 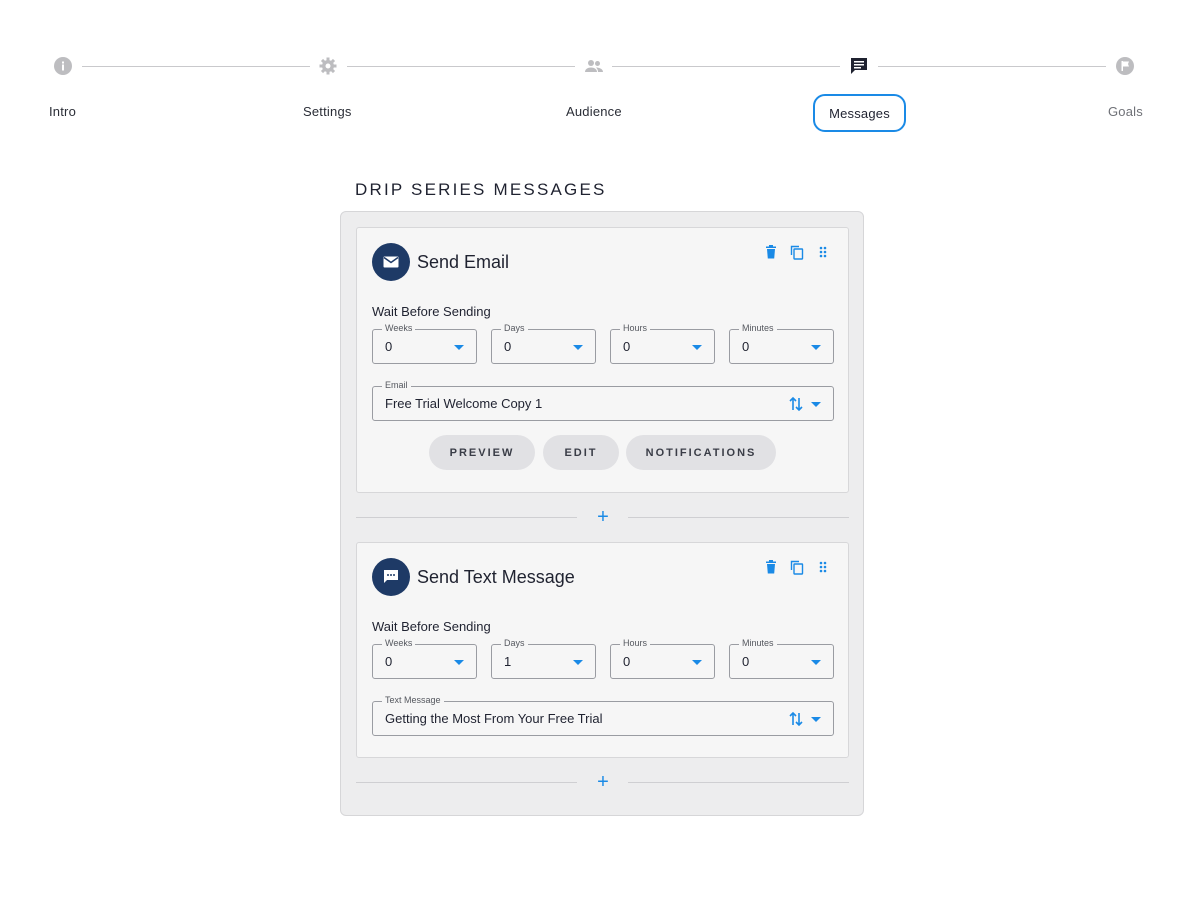 What do you see at coordinates (859, 113) in the screenshot?
I see `step-messages: Messages` at bounding box center [859, 113].